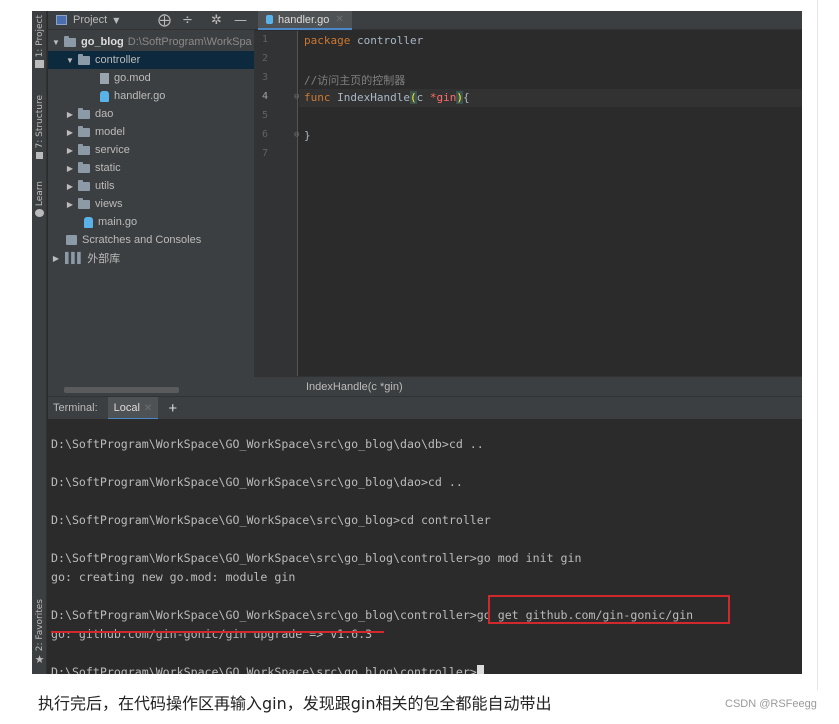  Describe the element at coordinates (187, 20) in the screenshot. I see `collapse-all-icon: ÷` at that location.